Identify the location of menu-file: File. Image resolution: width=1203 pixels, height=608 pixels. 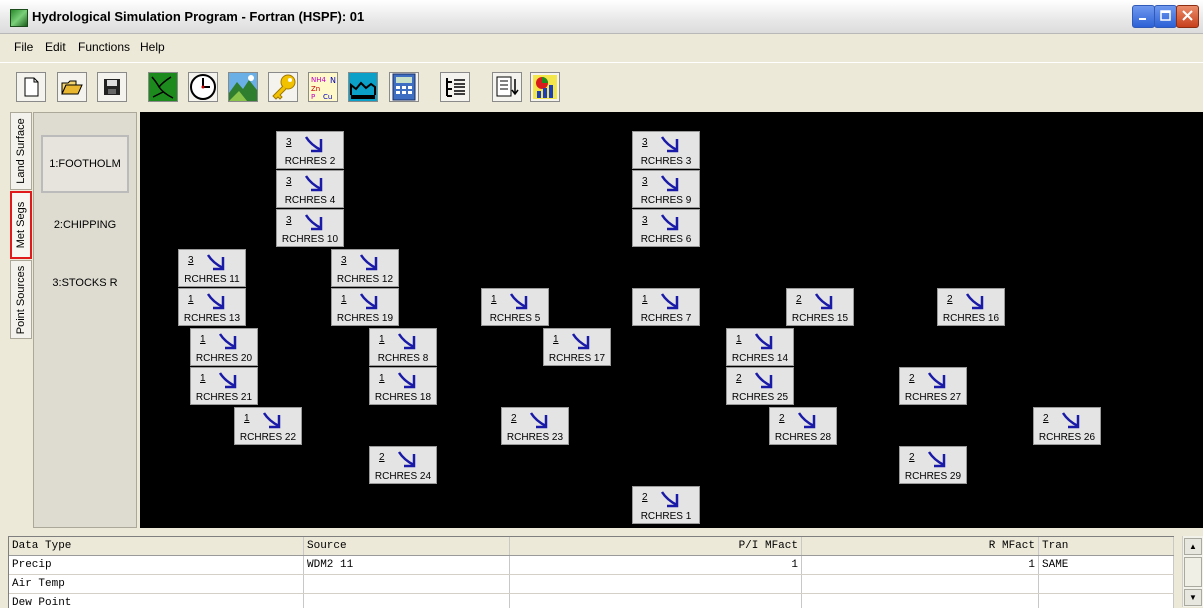
(23, 47).